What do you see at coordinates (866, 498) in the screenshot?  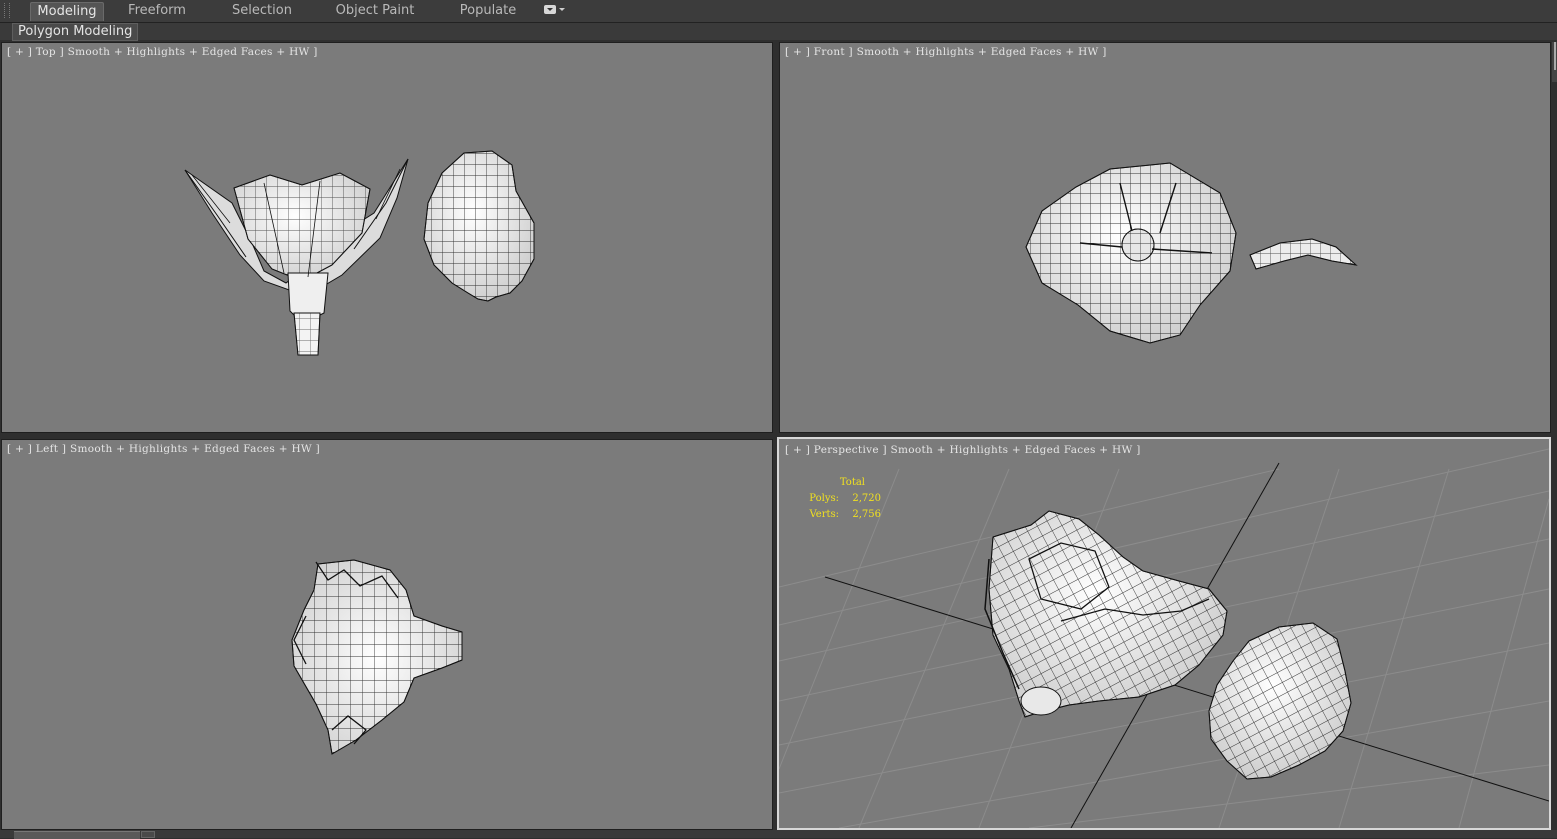 I see `stats-polys-value: 2,720` at bounding box center [866, 498].